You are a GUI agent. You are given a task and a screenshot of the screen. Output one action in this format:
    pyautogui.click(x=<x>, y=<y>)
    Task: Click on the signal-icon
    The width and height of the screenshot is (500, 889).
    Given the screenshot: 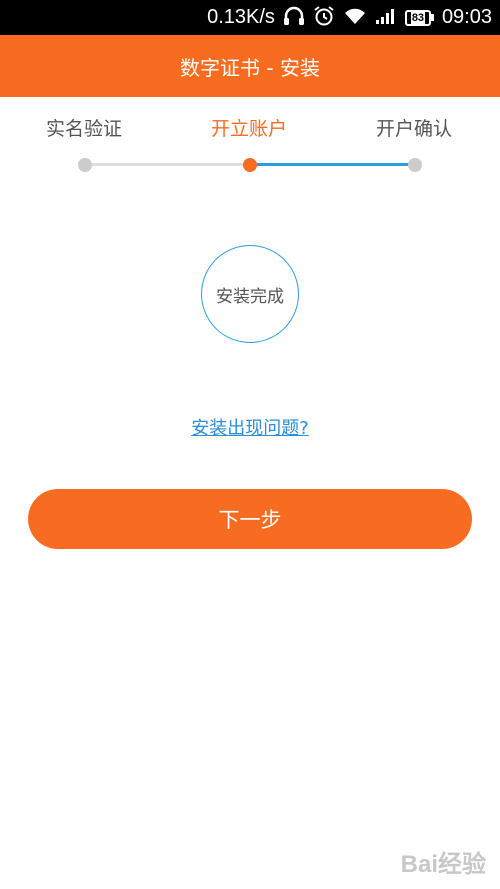 What is the action you would take?
    pyautogui.click(x=386, y=18)
    